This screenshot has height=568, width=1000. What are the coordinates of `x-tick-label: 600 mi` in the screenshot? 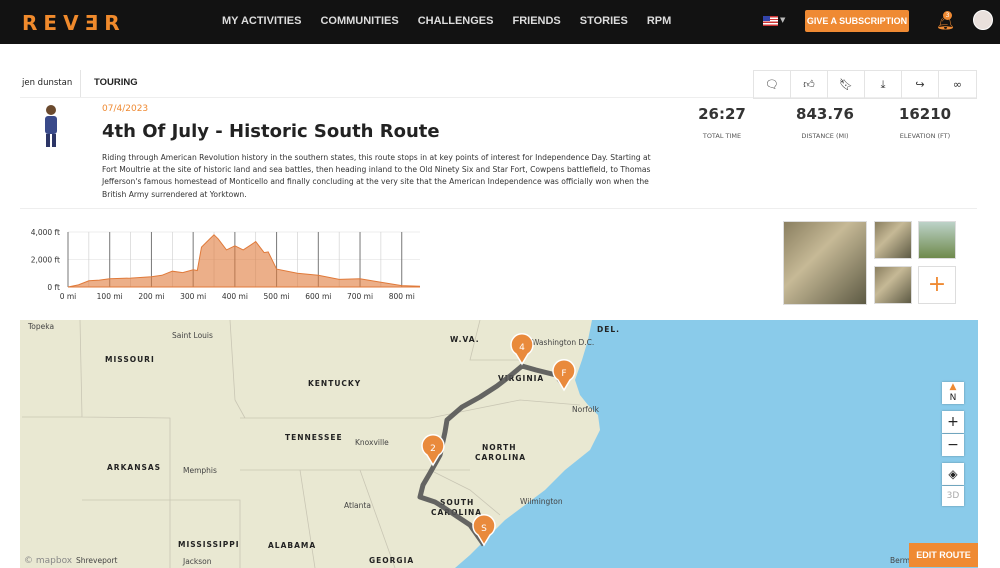 It's located at (318, 296).